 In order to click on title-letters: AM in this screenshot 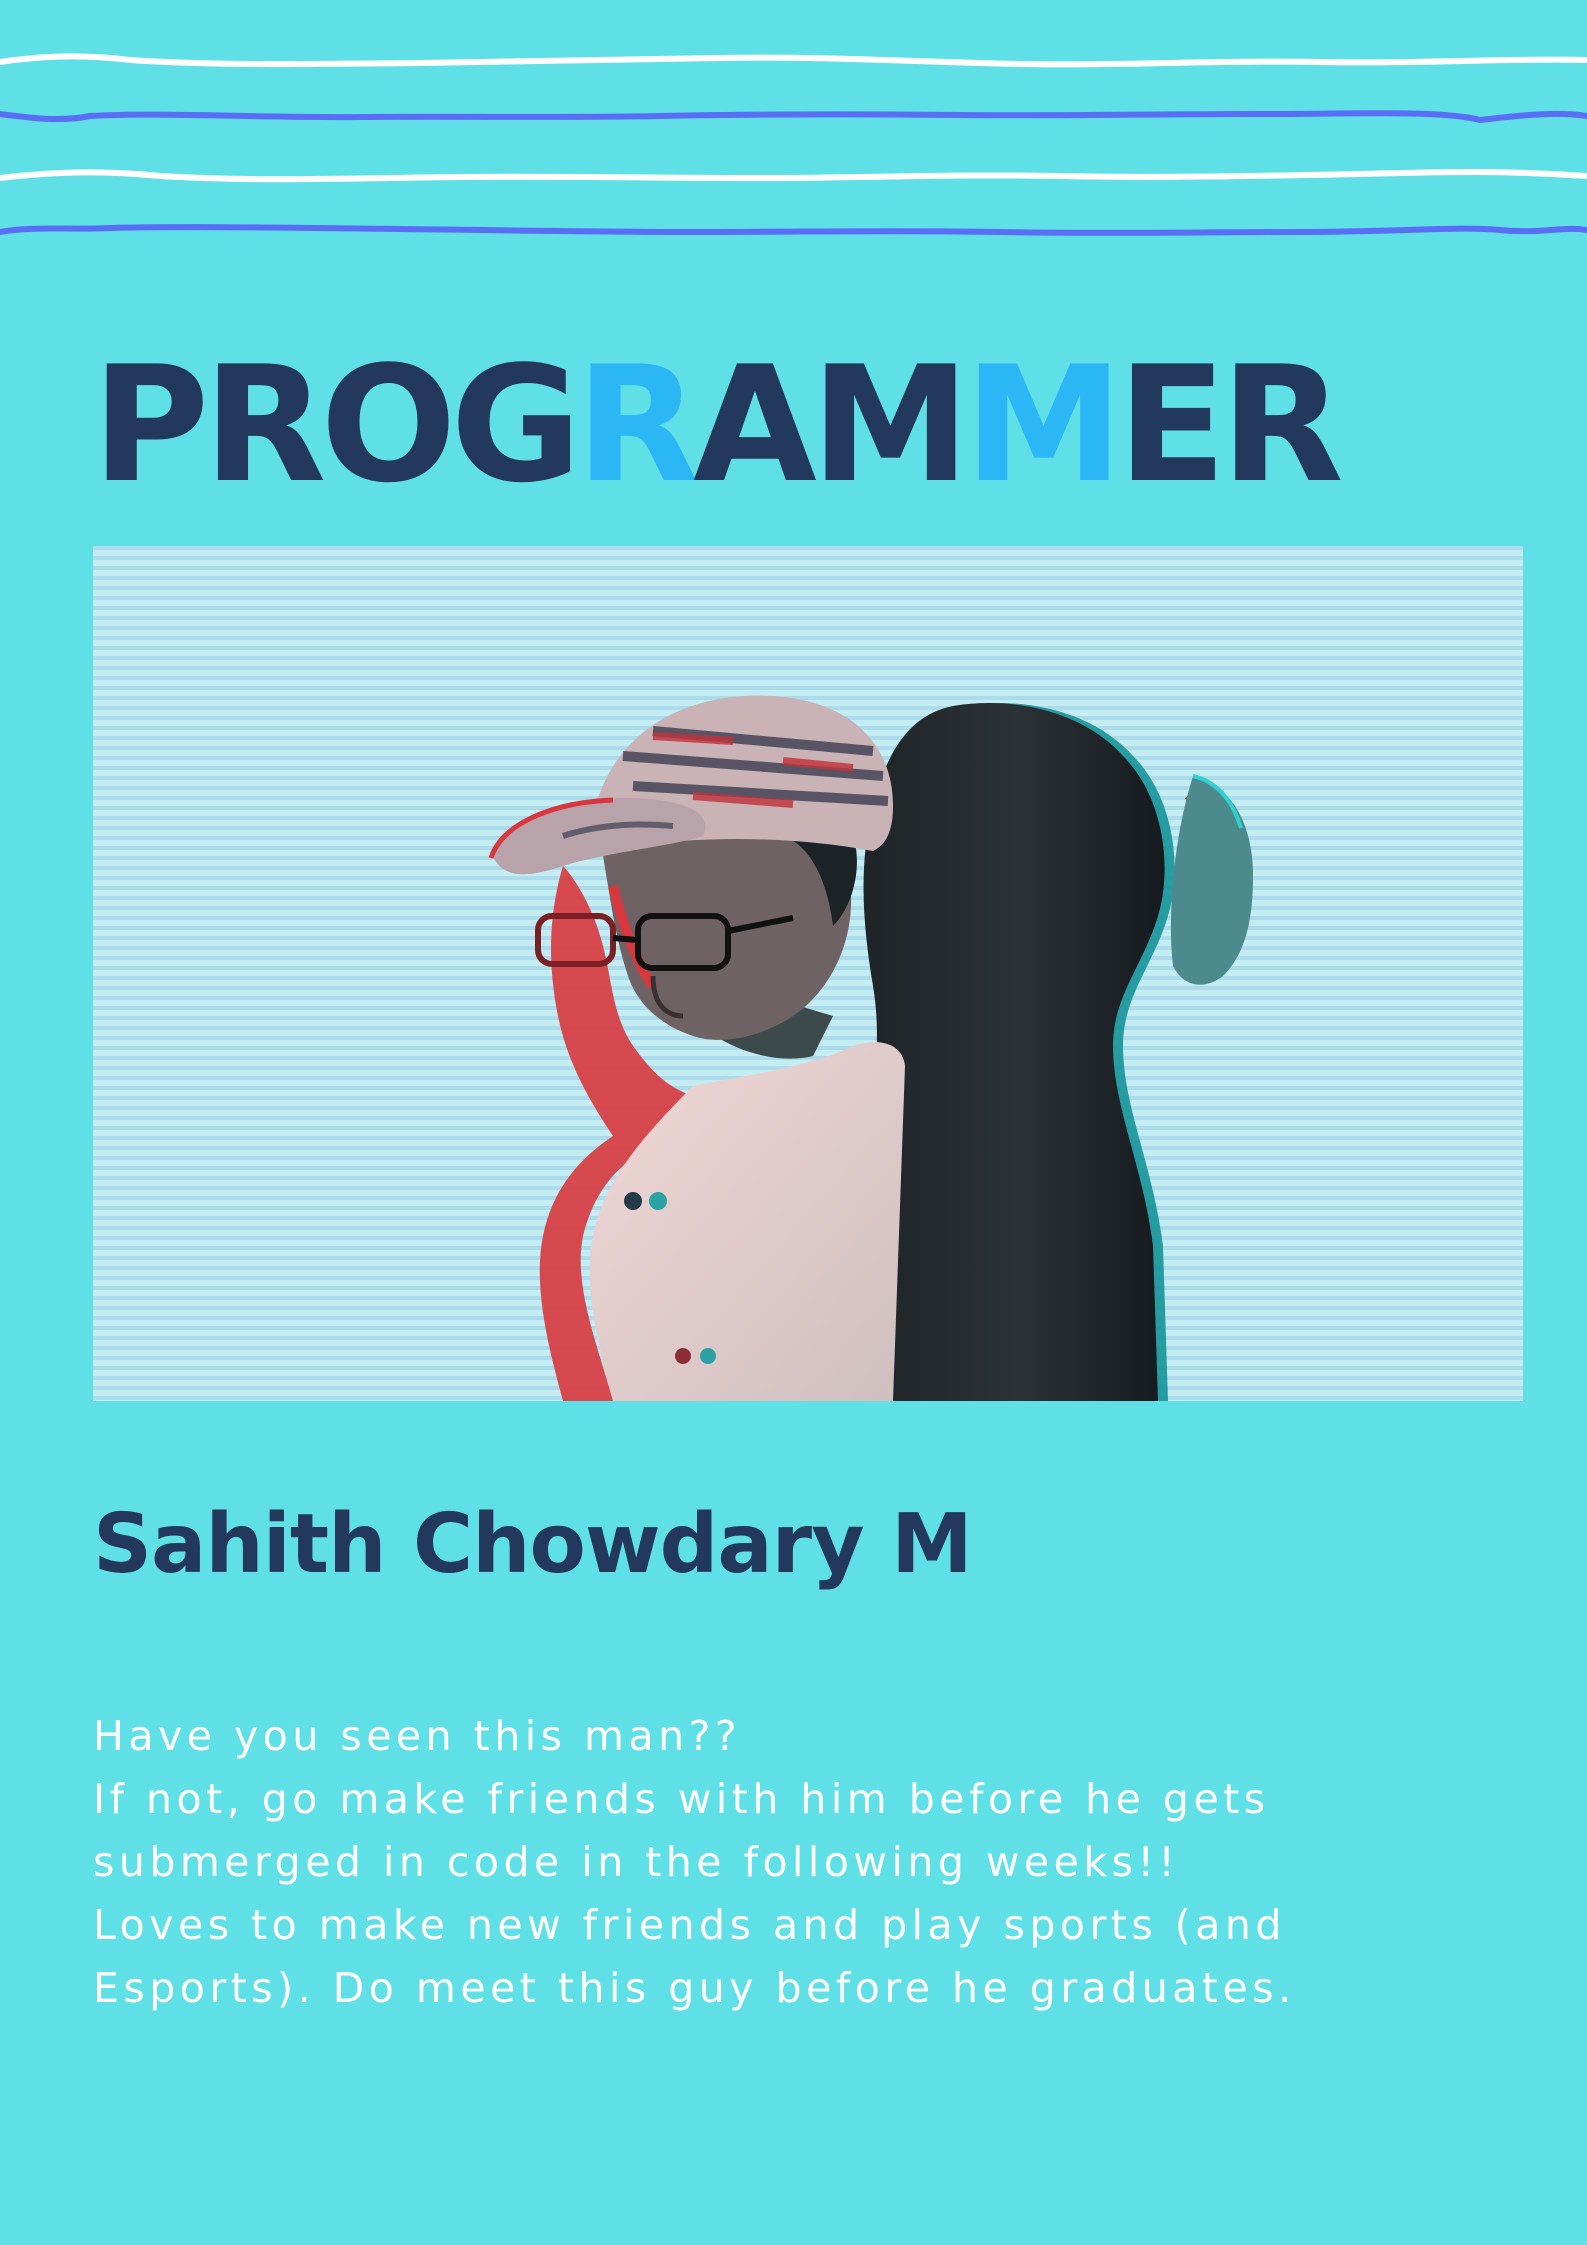, I will do `click(831, 424)`.